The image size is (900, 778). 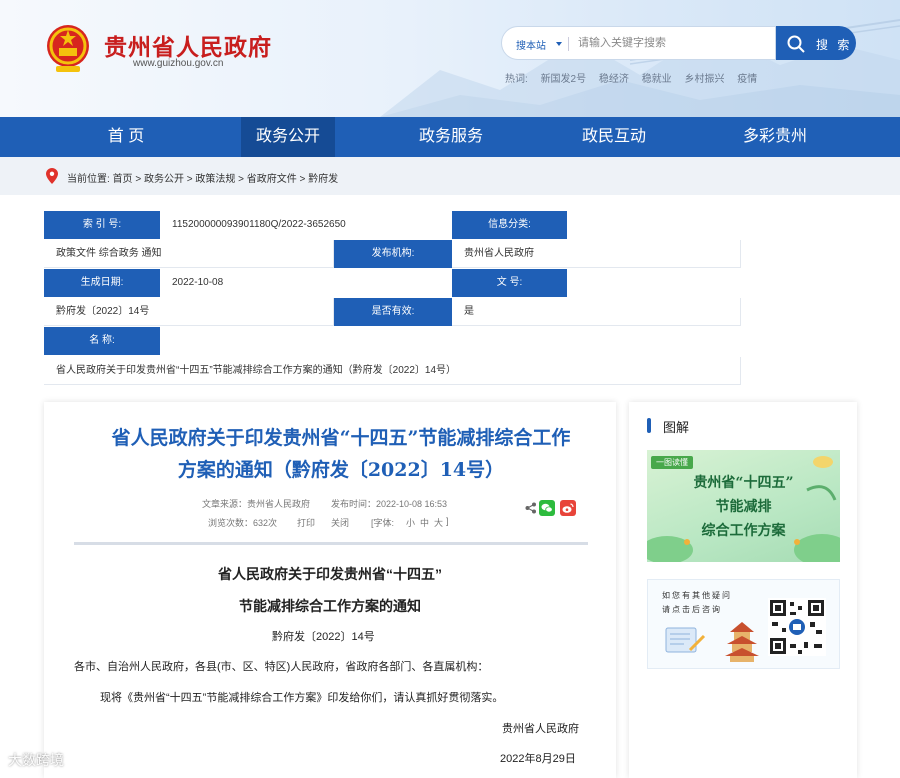 I want to click on national-emblem-icon, so click(x=68, y=48).